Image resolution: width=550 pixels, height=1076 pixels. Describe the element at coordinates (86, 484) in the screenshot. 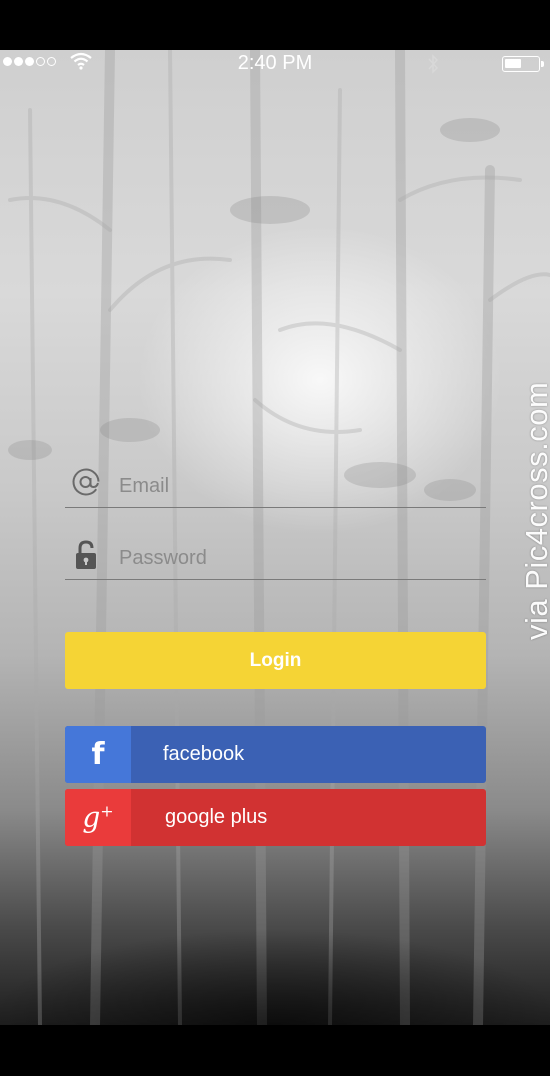

I see `at-icon` at that location.